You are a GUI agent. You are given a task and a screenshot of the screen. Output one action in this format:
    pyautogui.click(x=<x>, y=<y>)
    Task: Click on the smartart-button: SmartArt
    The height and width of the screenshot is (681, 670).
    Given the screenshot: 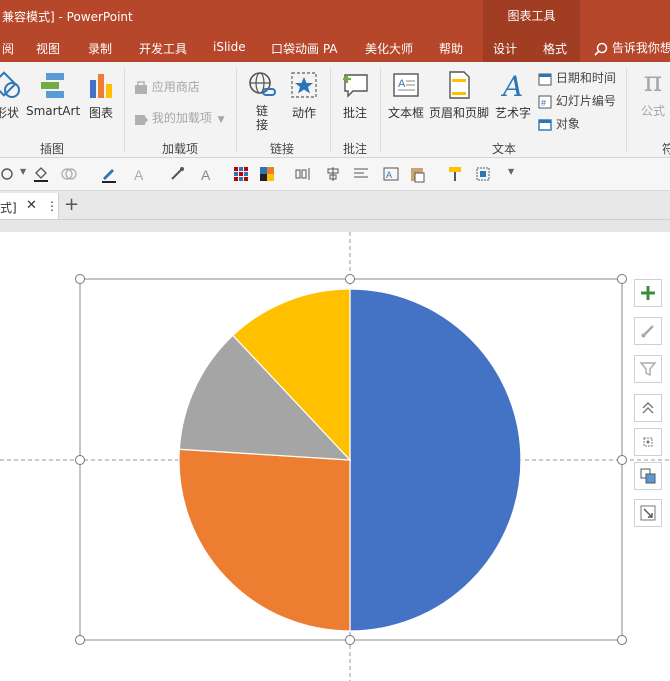 What is the action you would take?
    pyautogui.click(x=53, y=94)
    